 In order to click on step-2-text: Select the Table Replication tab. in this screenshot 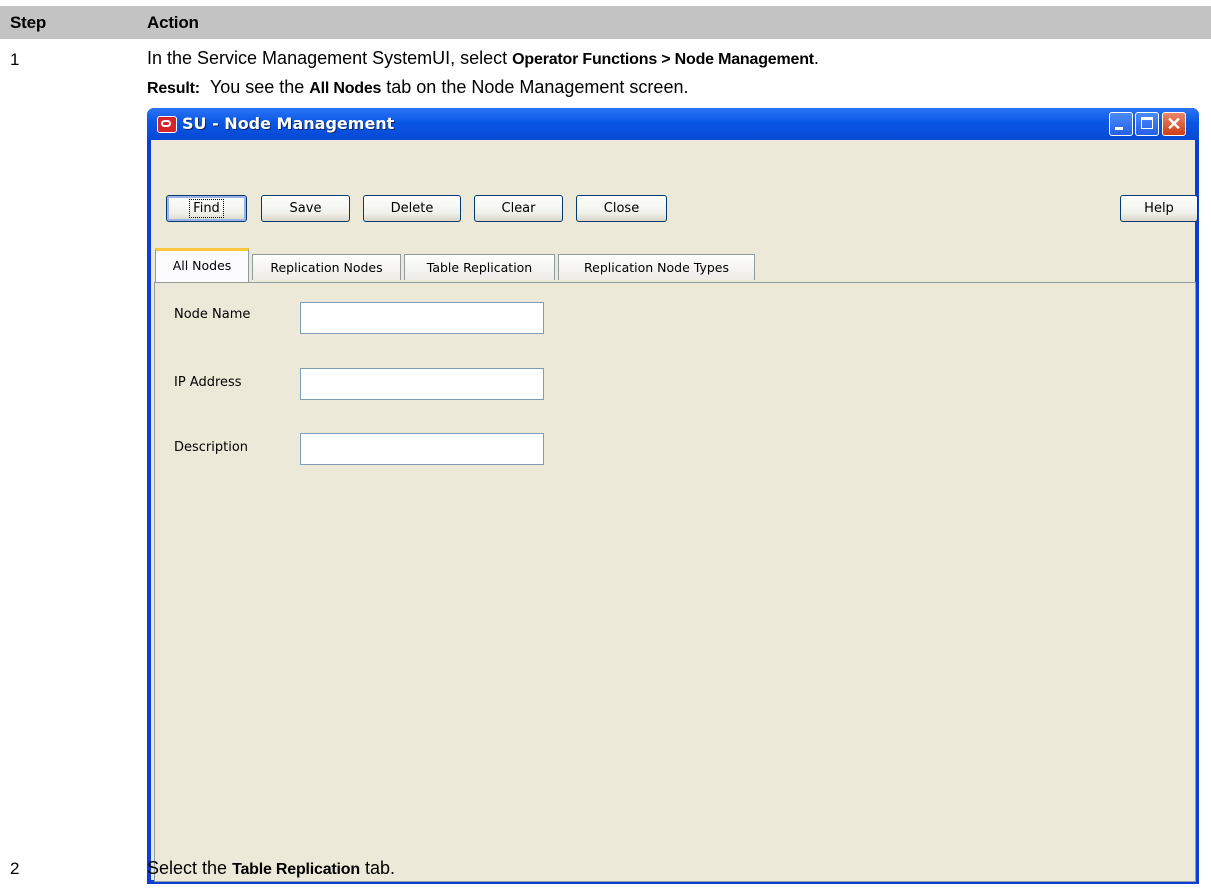, I will do `click(271, 868)`.